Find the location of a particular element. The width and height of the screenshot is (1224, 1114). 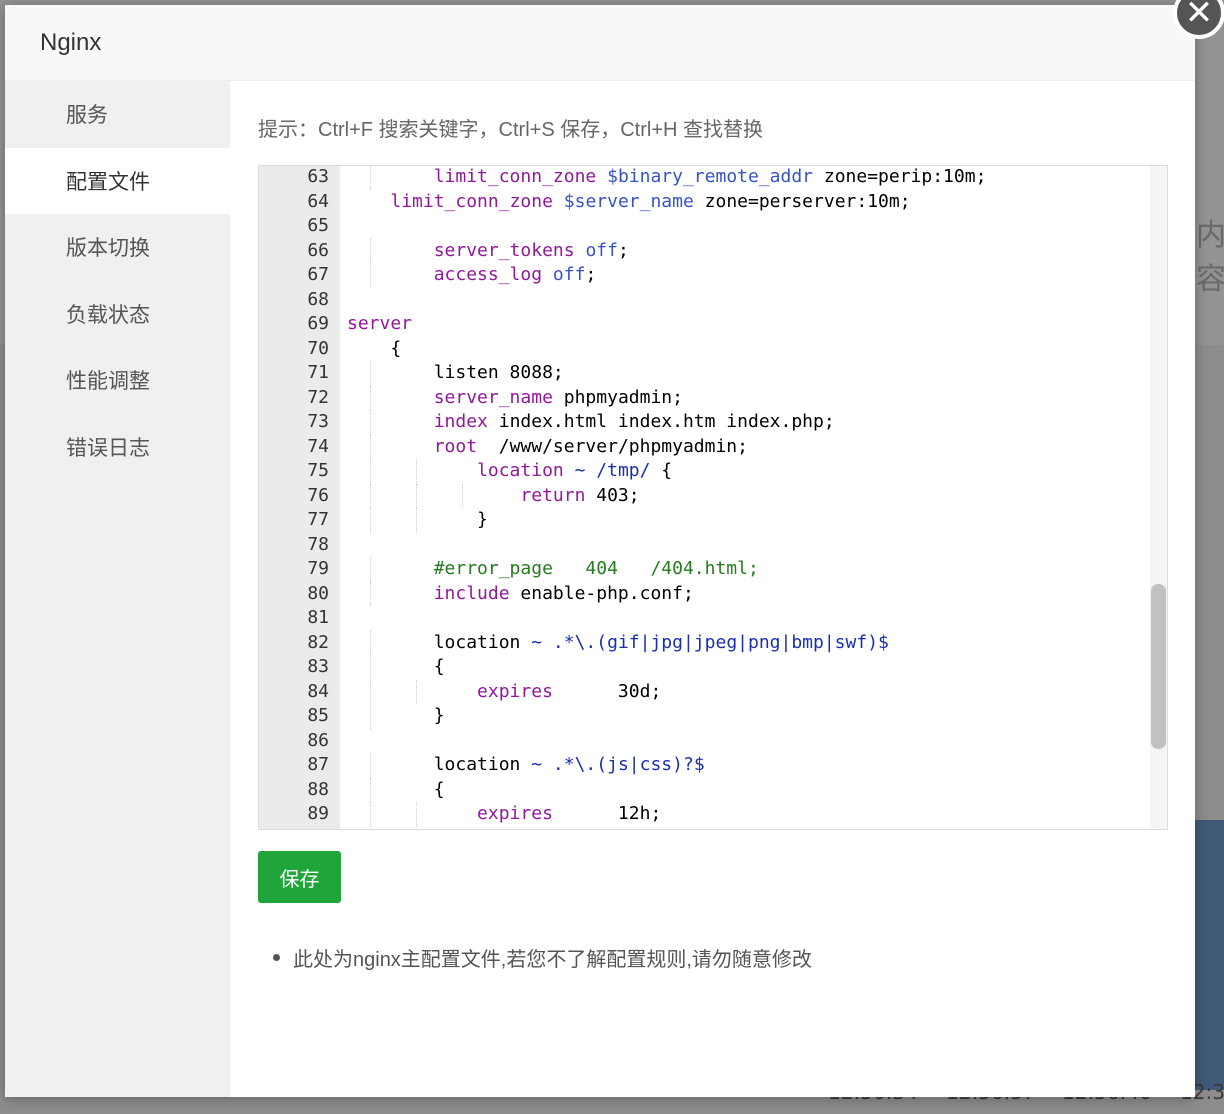

code-text: #error_page 404 /404.html; is located at coordinates (596, 568).